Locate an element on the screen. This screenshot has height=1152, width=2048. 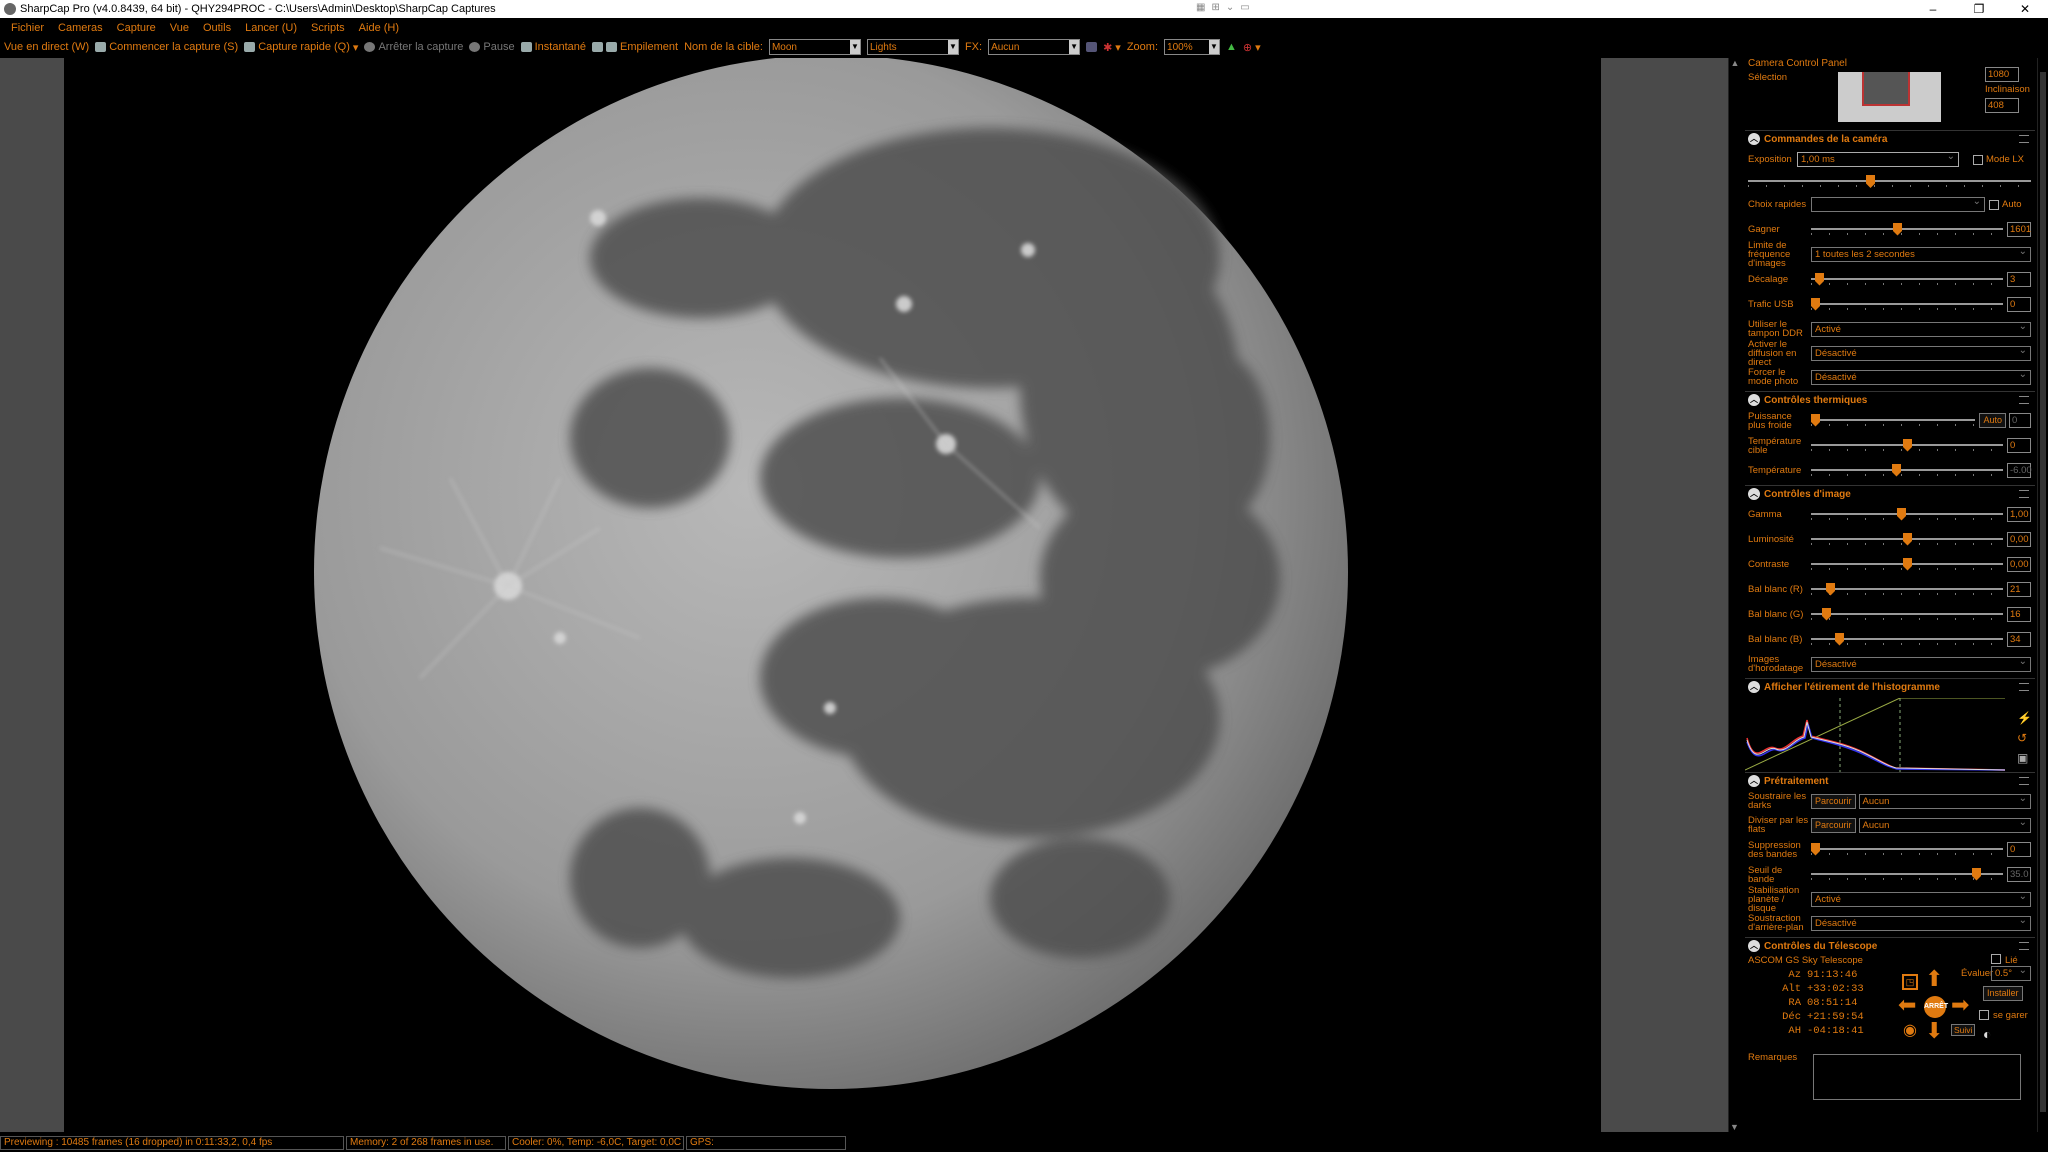
target-name-combo: Moon ▼ is located at coordinates (814, 47).